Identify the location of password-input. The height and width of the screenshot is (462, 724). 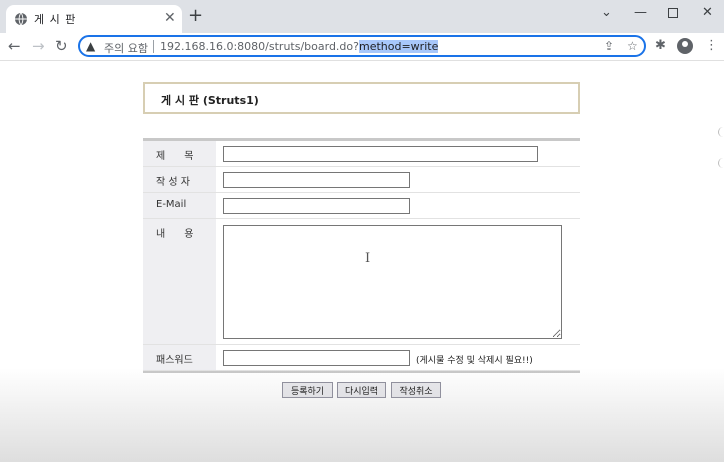
(316, 358).